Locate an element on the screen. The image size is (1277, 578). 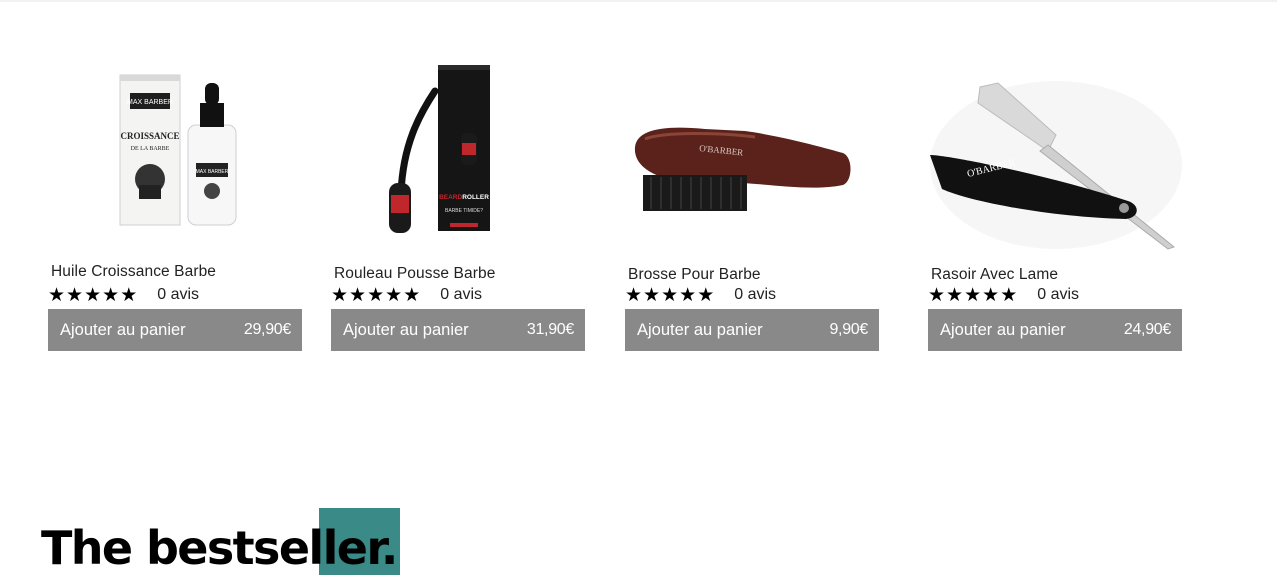
product-title: Huile Croissance Barbe is located at coordinates (133, 272).